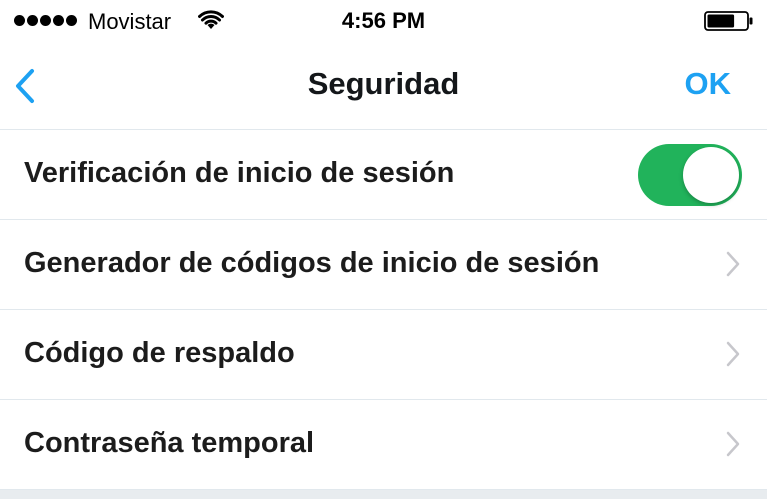 The image size is (767, 499). I want to click on toggle-knob, so click(711, 175).